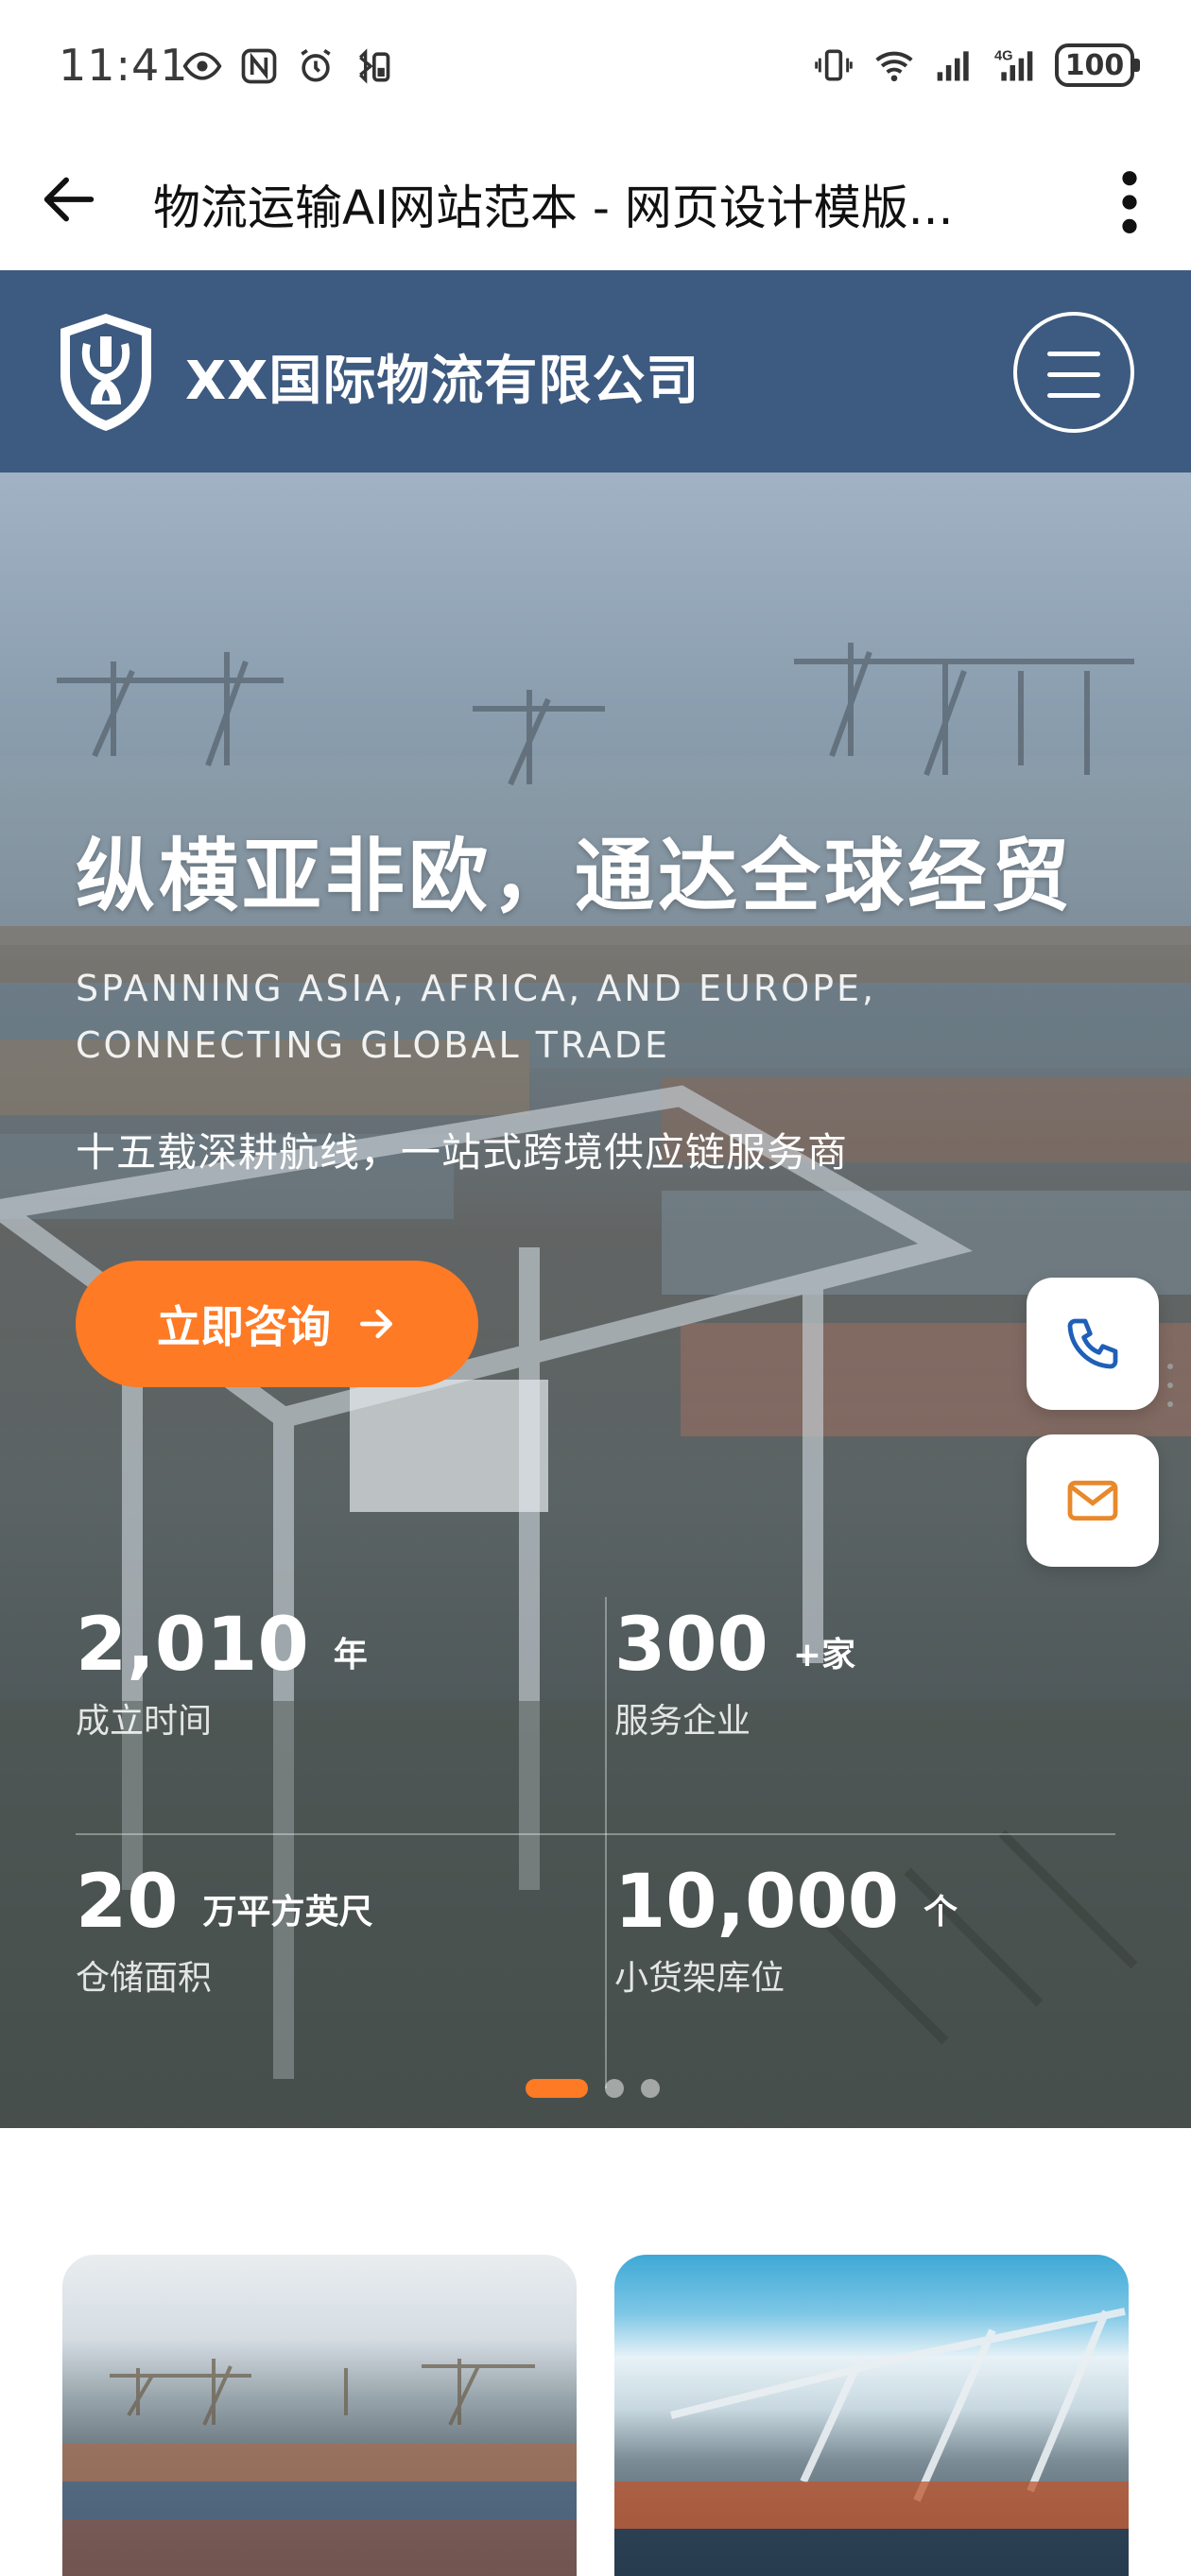 This screenshot has height=2576, width=1191. What do you see at coordinates (557, 2088) in the screenshot?
I see `carousel-dot-active` at bounding box center [557, 2088].